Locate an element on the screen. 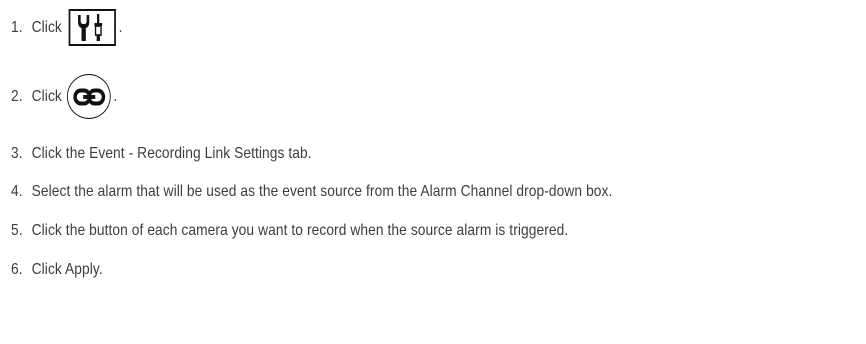 The image size is (866, 344). tools-icon is located at coordinates (92, 27).